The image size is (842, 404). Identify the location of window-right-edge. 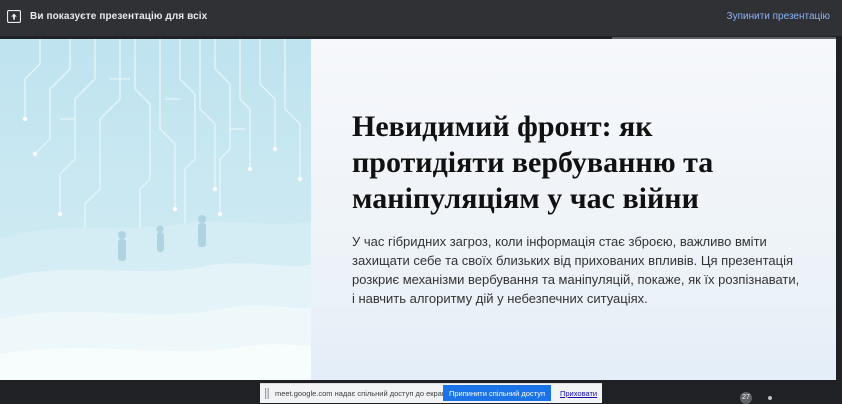
(839, 209).